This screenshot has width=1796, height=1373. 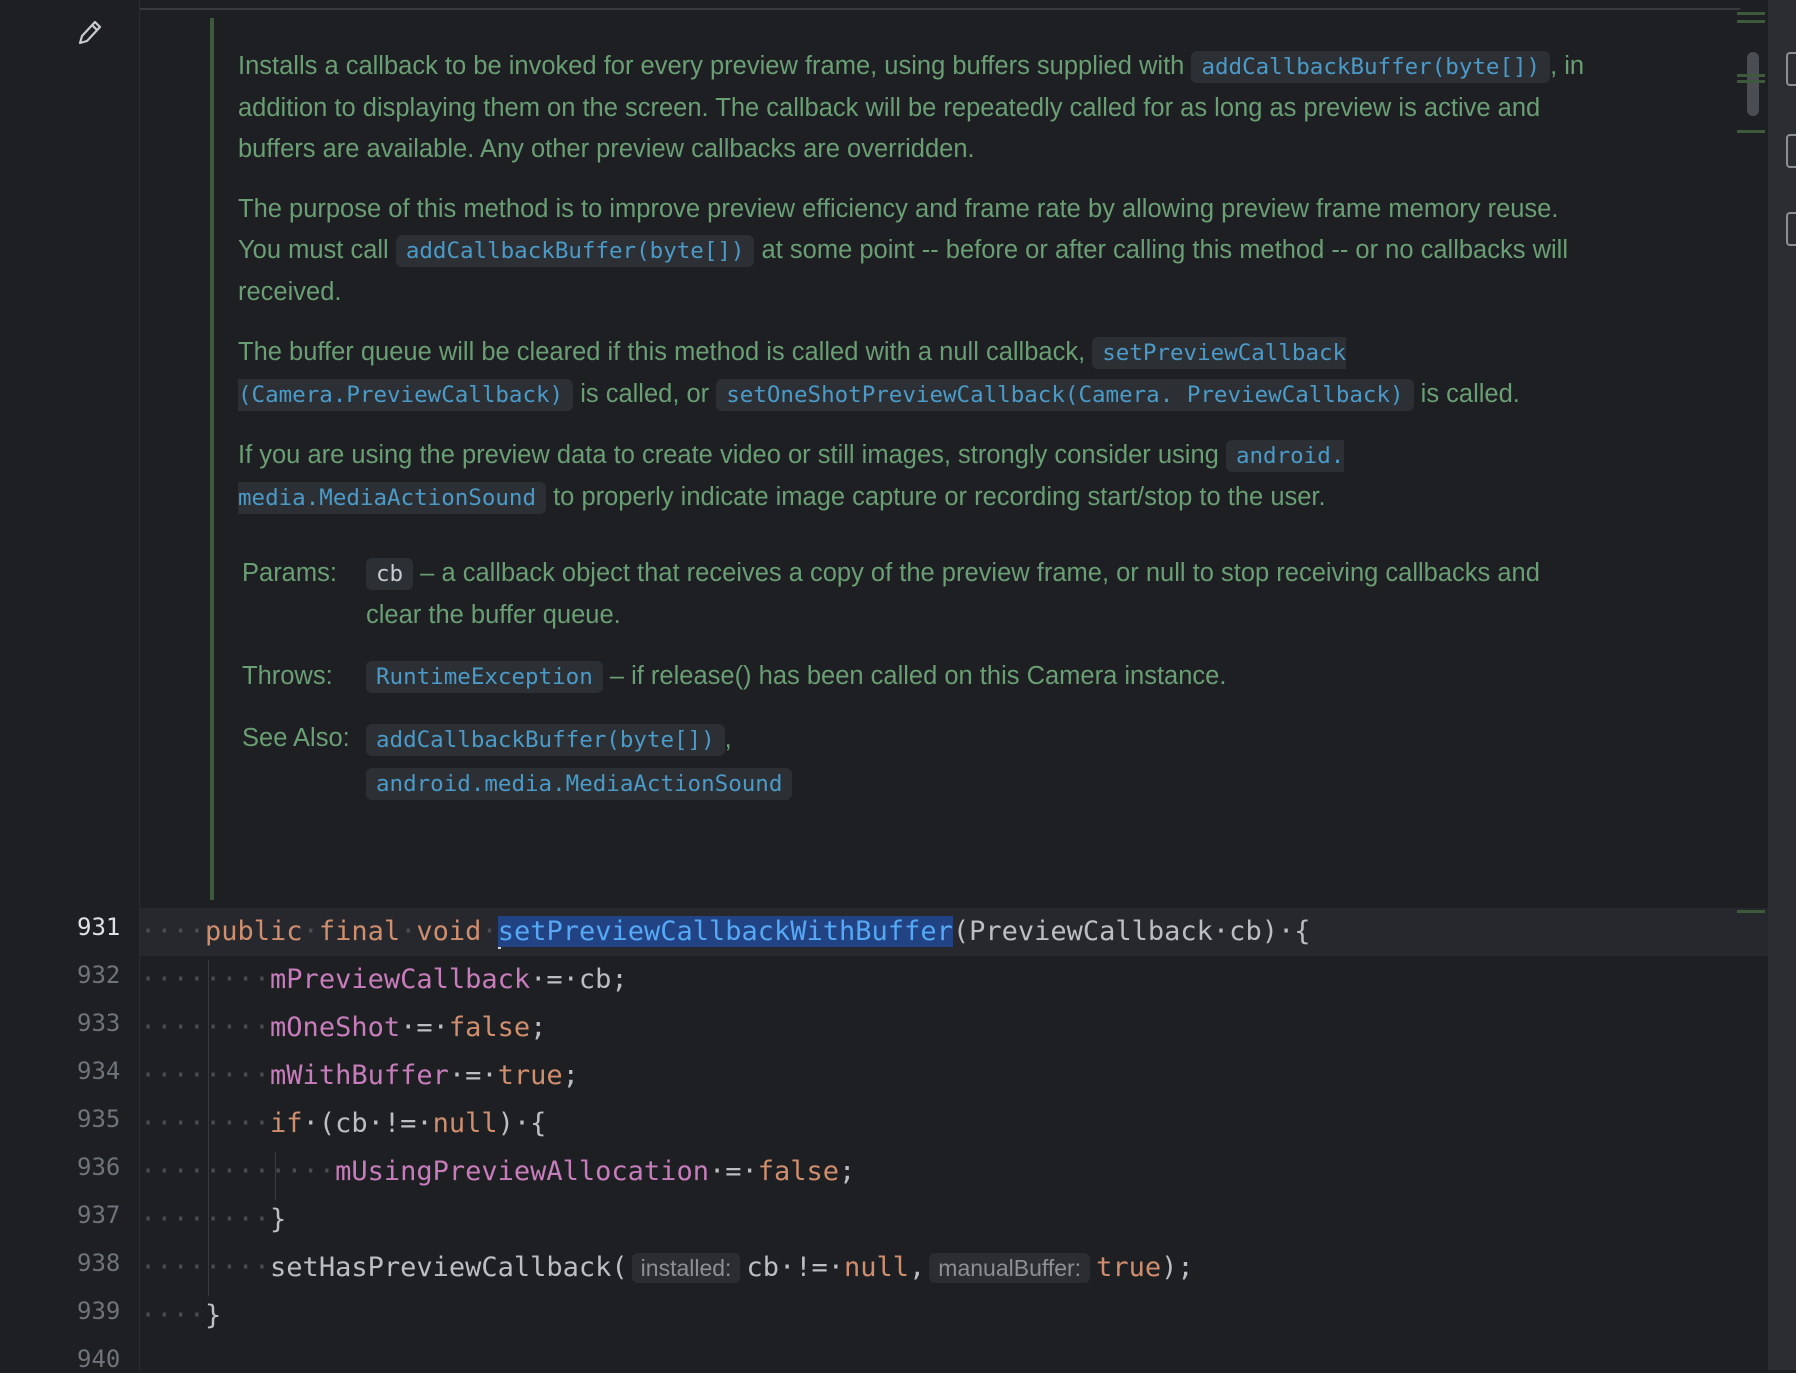 What do you see at coordinates (108, 975) in the screenshot?
I see `line-number: 932` at bounding box center [108, 975].